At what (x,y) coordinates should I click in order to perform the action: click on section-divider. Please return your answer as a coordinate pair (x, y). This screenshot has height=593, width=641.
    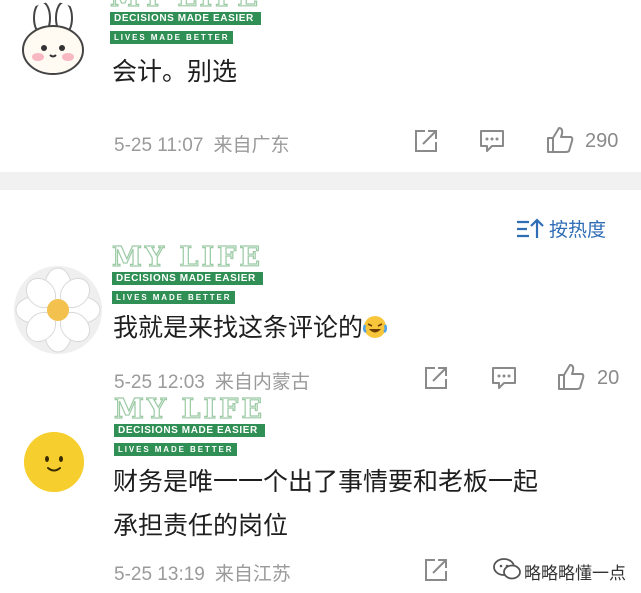
    Looking at the image, I should click on (320, 181).